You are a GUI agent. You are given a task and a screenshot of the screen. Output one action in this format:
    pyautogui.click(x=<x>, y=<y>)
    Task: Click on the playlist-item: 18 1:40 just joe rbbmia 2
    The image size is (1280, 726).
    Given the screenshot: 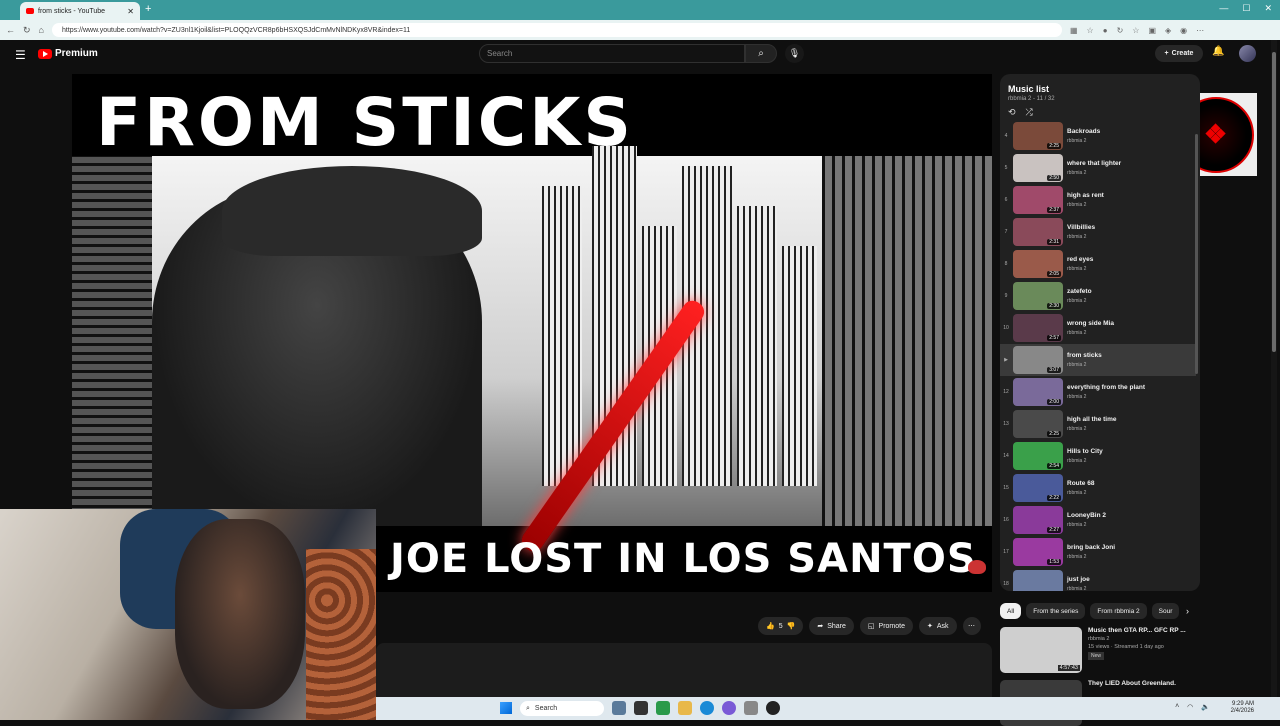 What is the action you would take?
    pyautogui.click(x=1098, y=579)
    